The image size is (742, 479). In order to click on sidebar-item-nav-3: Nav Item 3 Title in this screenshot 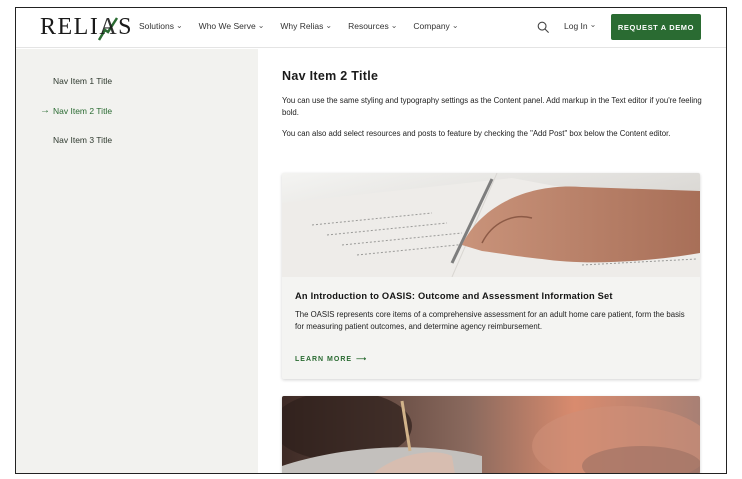, I will do `click(82, 140)`.